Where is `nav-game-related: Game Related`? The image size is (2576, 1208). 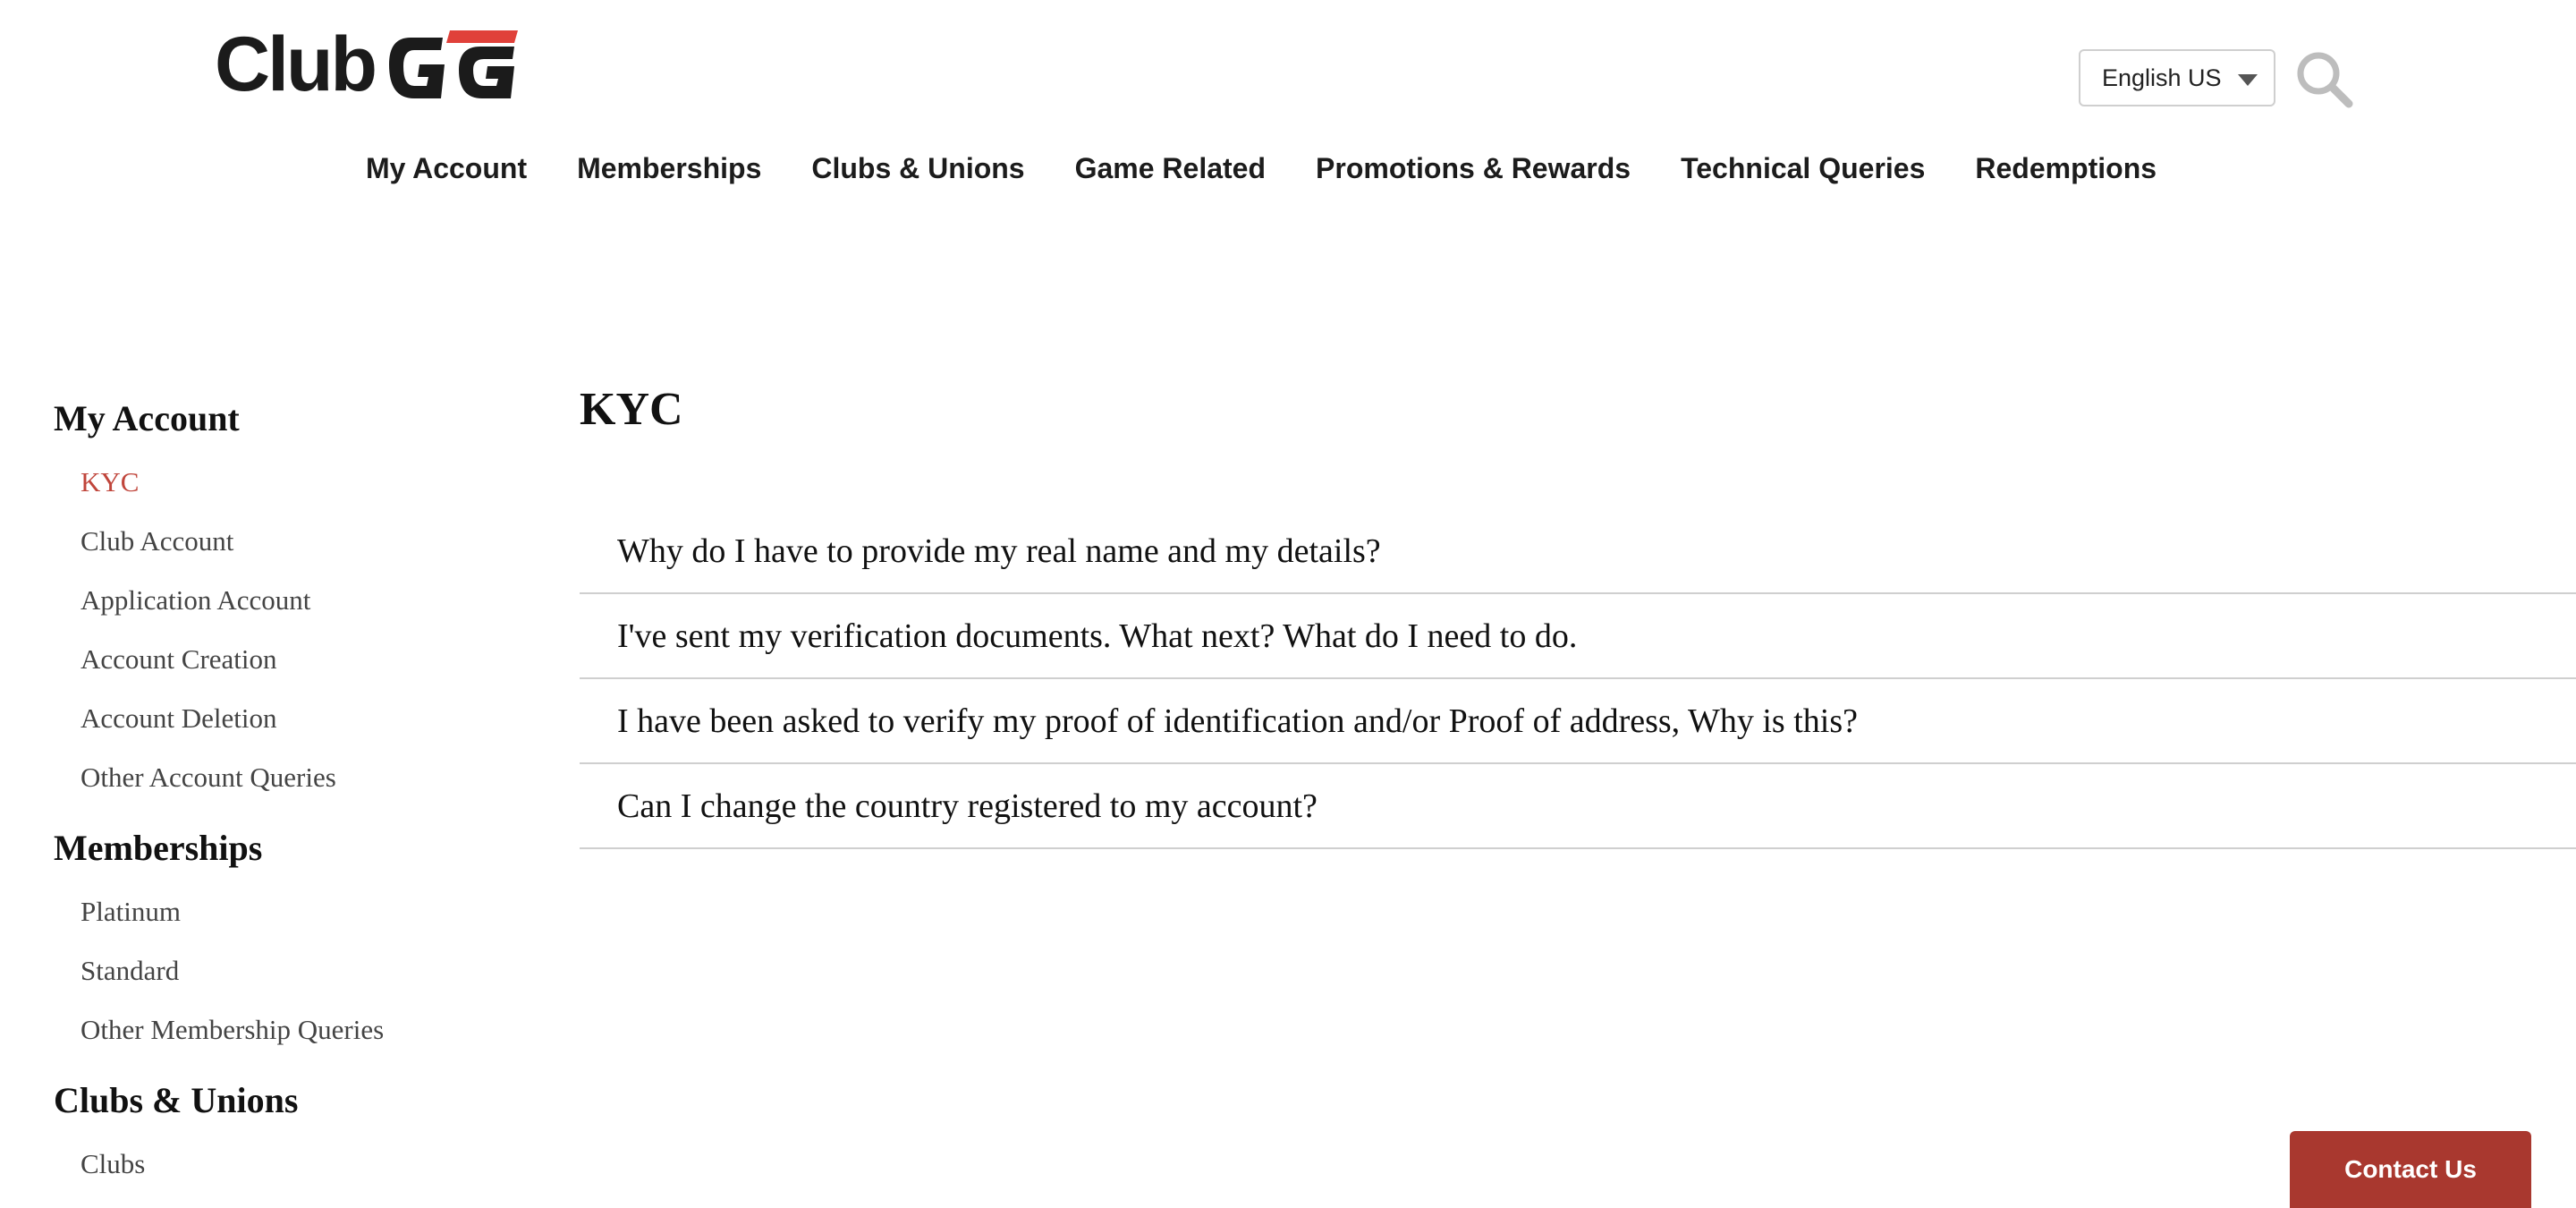
nav-game-related: Game Related is located at coordinates (1170, 168).